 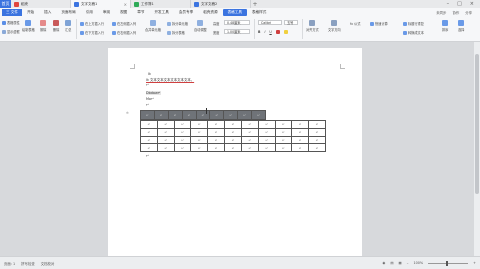 I want to click on menu-docer: 稻壳资源, so click(x=210, y=12).